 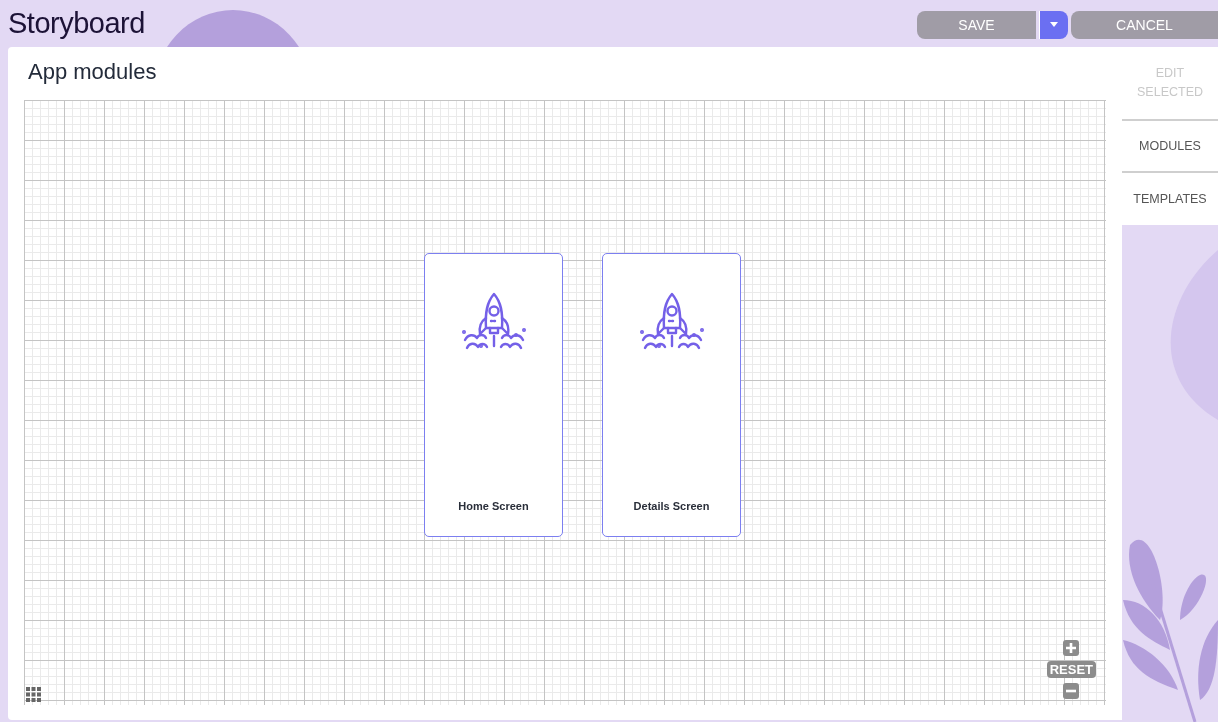 What do you see at coordinates (1071, 691) in the screenshot?
I see `zoom-out-button` at bounding box center [1071, 691].